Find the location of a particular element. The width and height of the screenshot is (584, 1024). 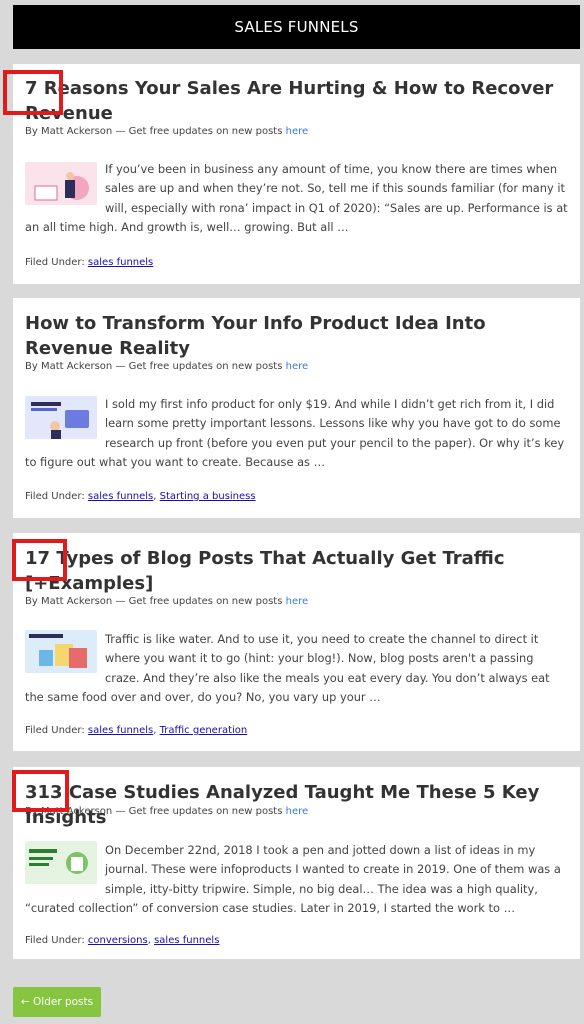

category-link: Starting a business is located at coordinates (208, 496).